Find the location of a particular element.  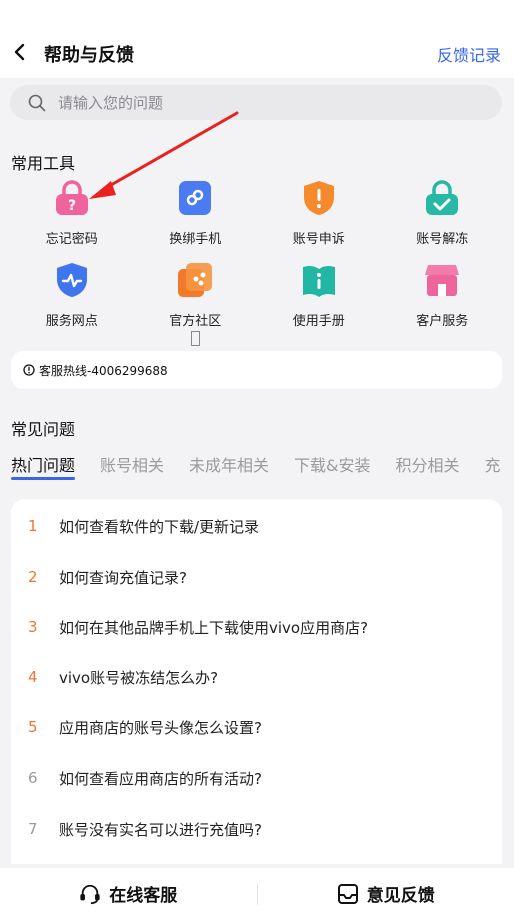

tool-label: 客户服务 is located at coordinates (442, 321).